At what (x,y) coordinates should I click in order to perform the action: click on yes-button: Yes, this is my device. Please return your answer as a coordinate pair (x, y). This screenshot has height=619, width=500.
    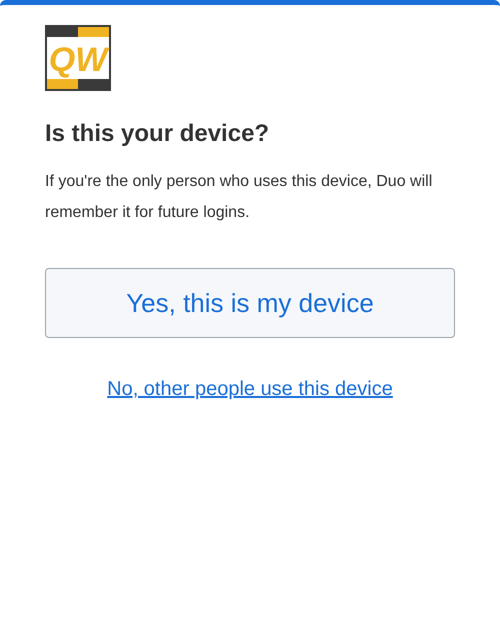
    Looking at the image, I should click on (250, 303).